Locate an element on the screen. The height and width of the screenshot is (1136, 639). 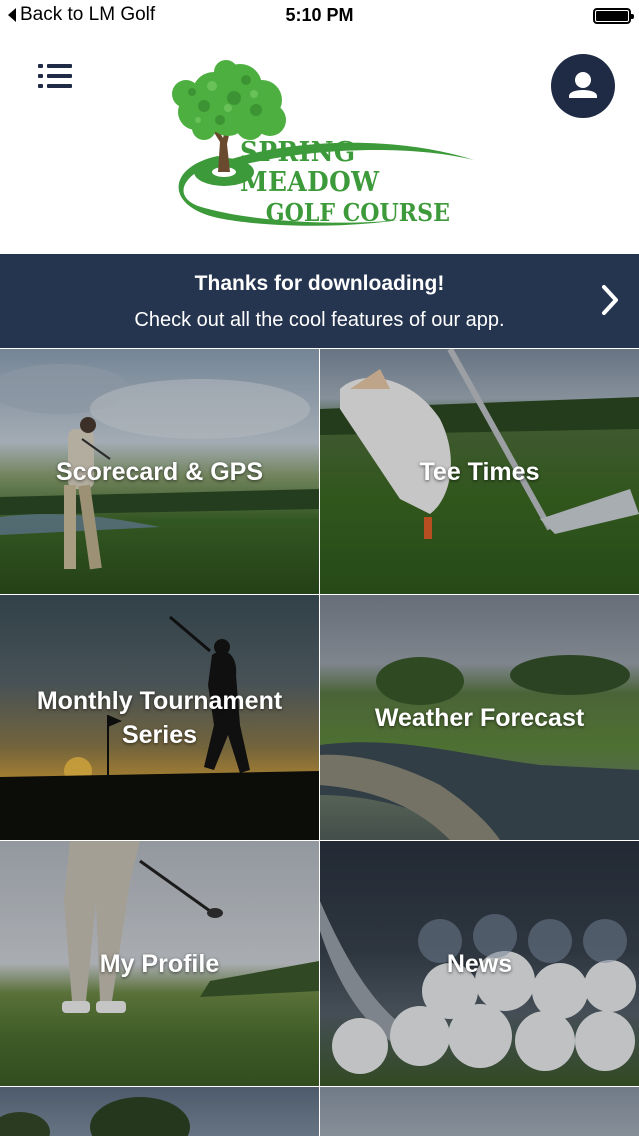
tile-label: Monthly Tournament Series is located at coordinates (159, 717).